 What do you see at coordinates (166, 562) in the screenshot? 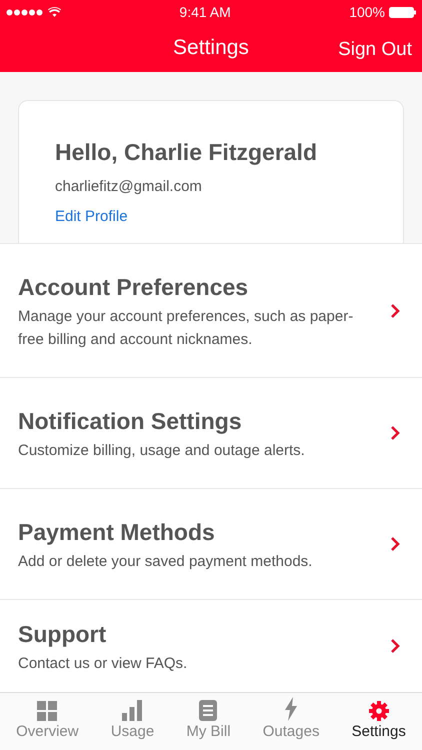
I see `row-description: Add or delete your saved payment methods.` at bounding box center [166, 562].